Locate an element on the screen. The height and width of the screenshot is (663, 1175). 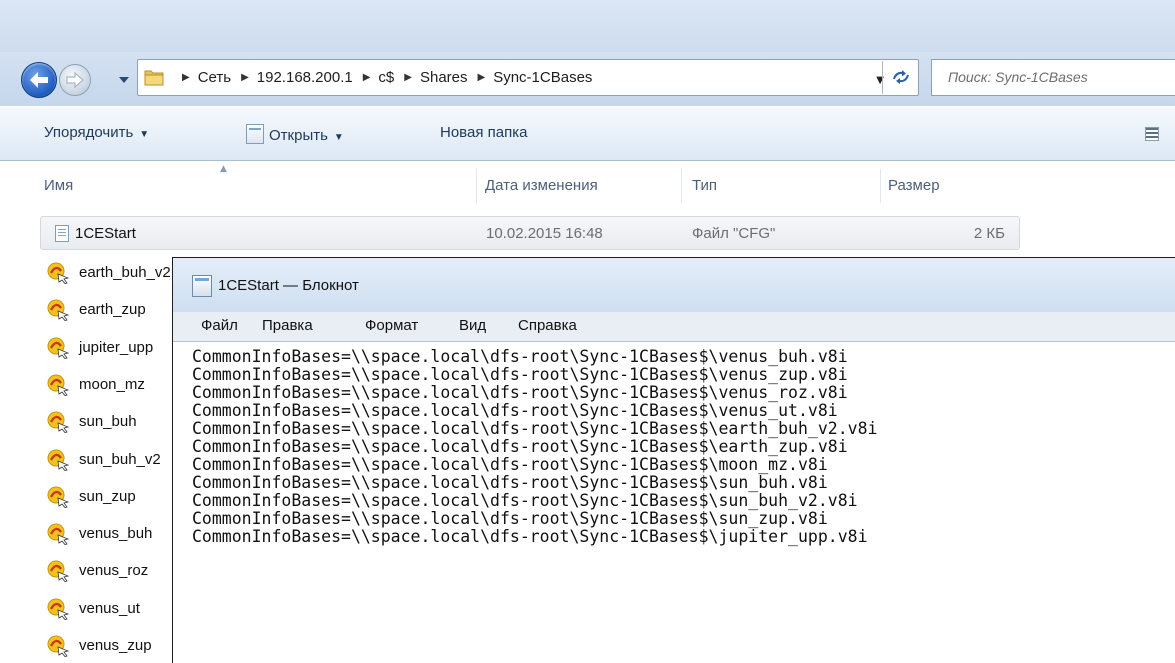
file-row: earth_zup is located at coordinates (109, 310).